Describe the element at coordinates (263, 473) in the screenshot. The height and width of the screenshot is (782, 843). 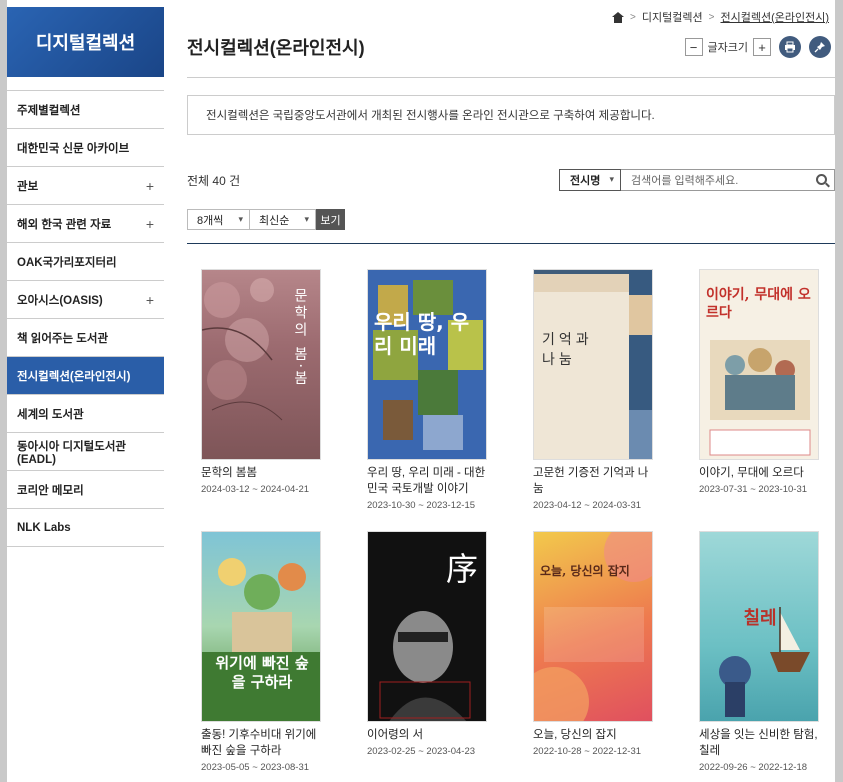
I see `exhibit-title: 문학의 봄봄` at that location.